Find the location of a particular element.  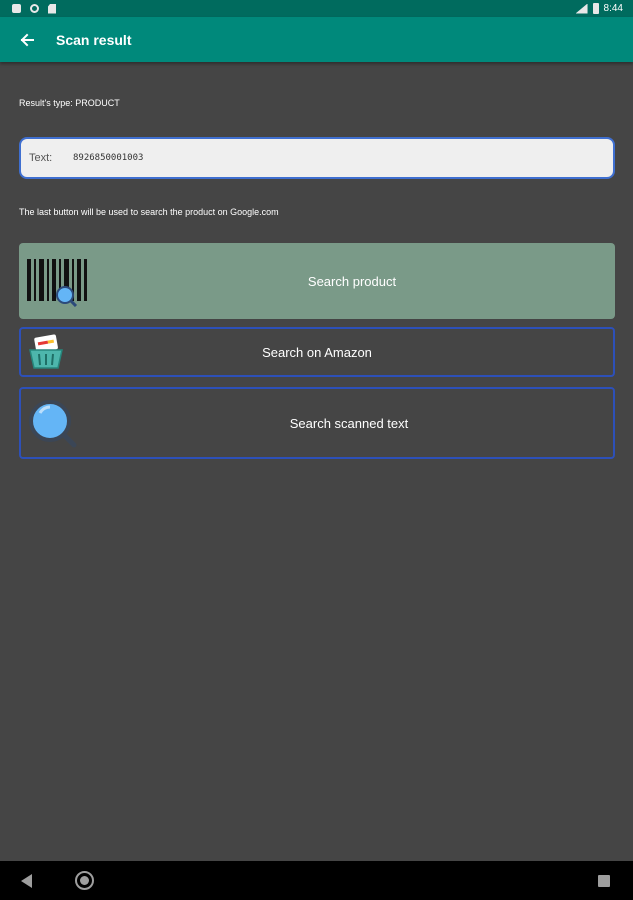

file-icon is located at coordinates (52, 8).